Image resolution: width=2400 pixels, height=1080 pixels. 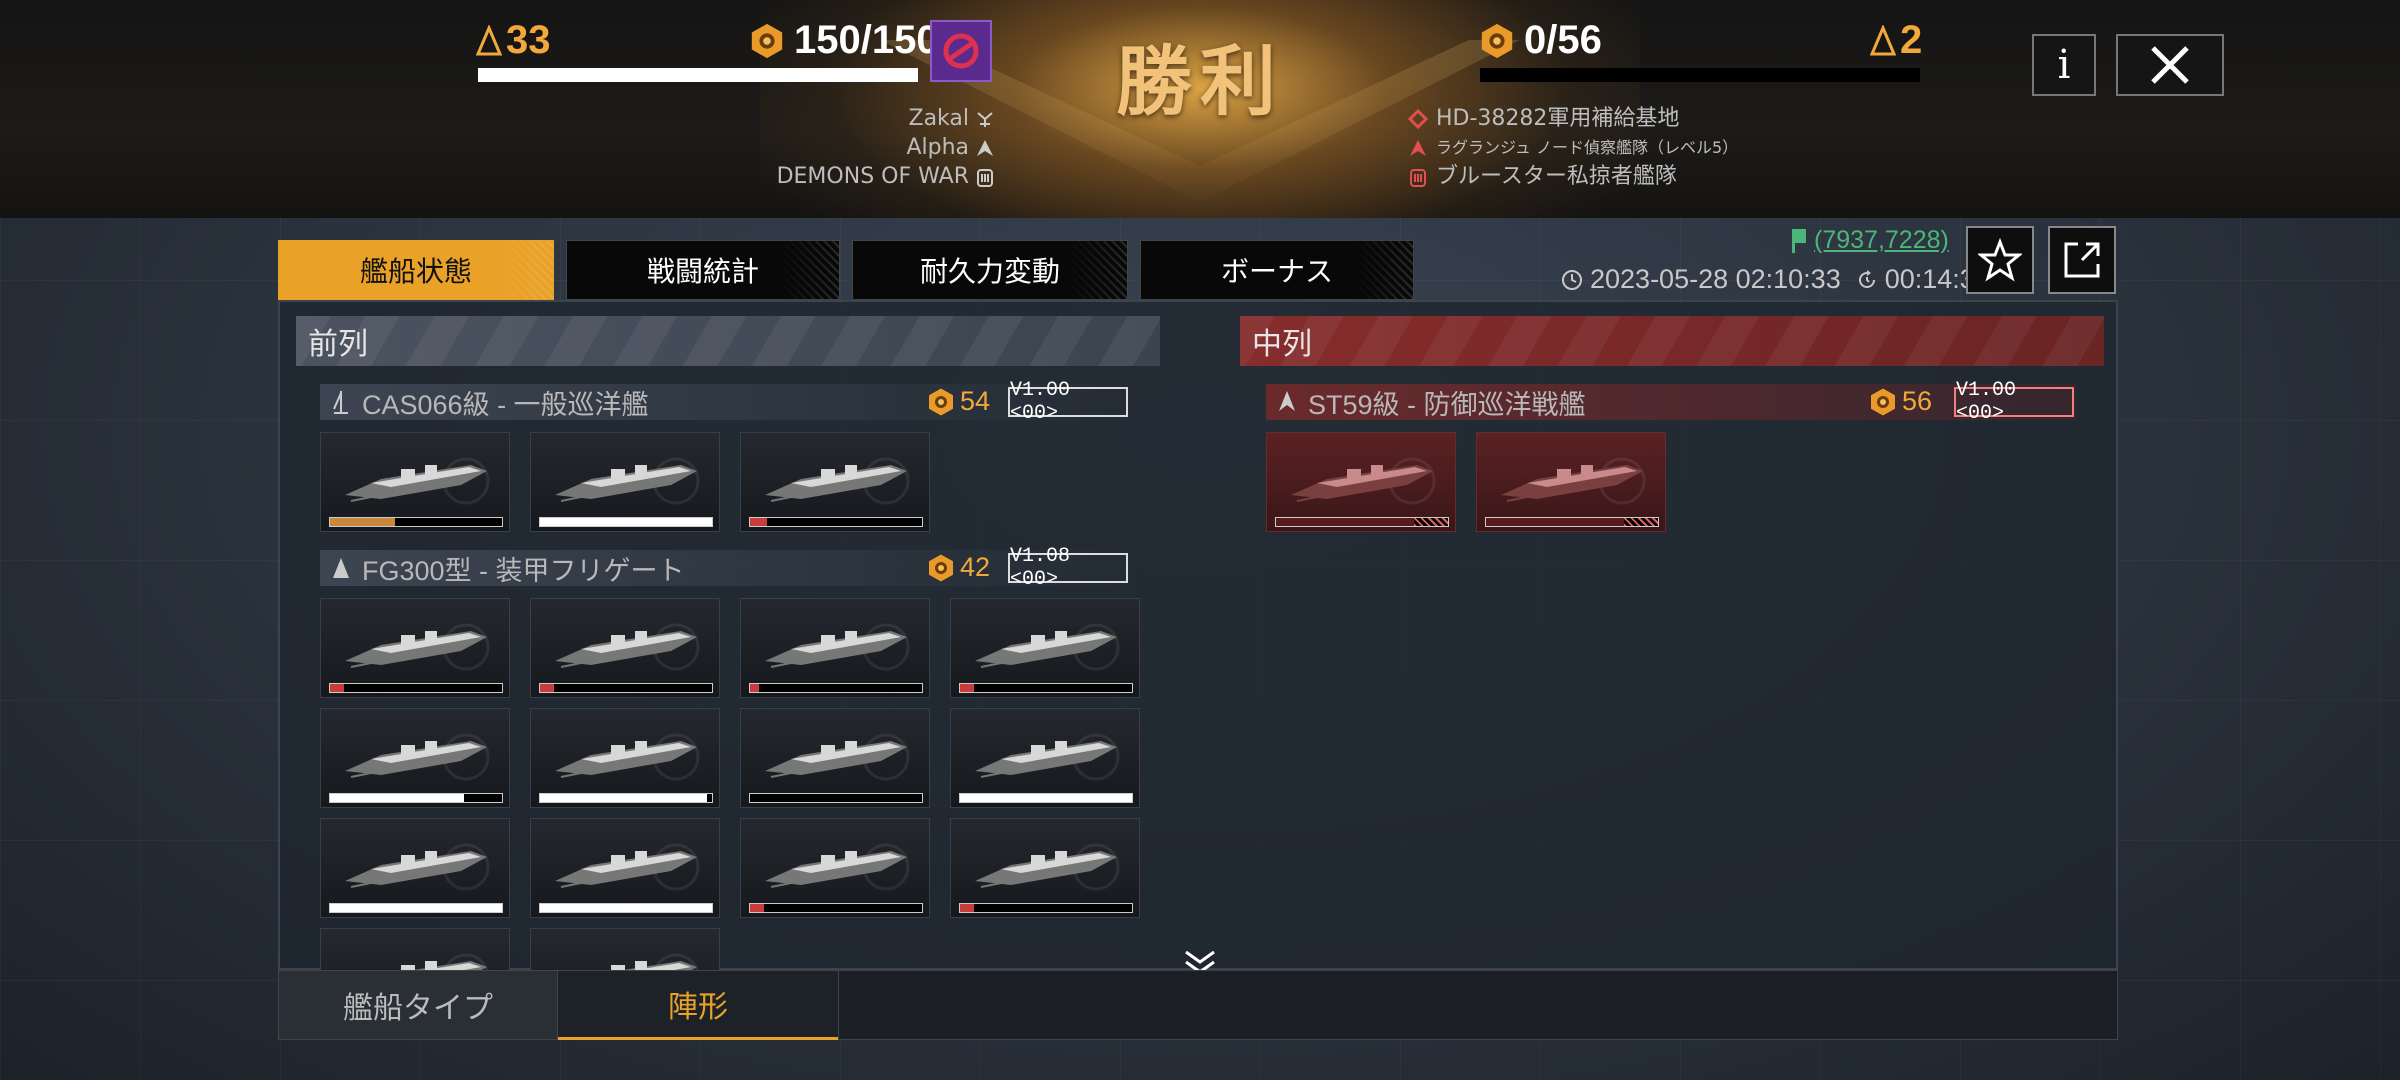 I want to click on tab-durability-change: 耐久力変動, so click(x=990, y=270).